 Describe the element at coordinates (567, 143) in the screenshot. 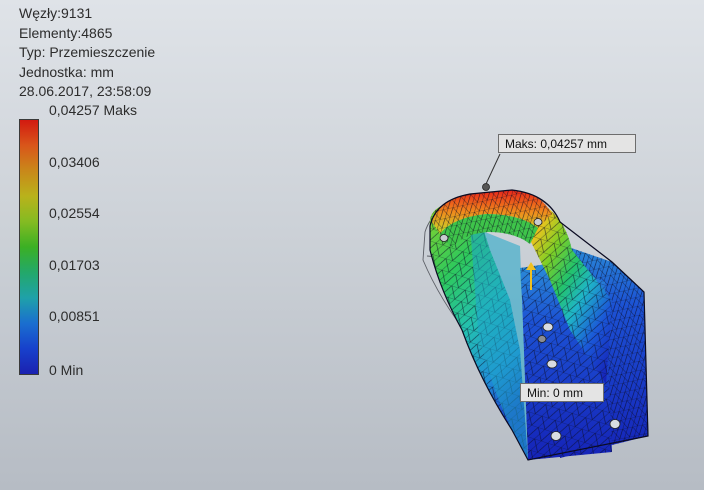

I see `max-displacement-probe: Maks: 0,04257 mm` at that location.